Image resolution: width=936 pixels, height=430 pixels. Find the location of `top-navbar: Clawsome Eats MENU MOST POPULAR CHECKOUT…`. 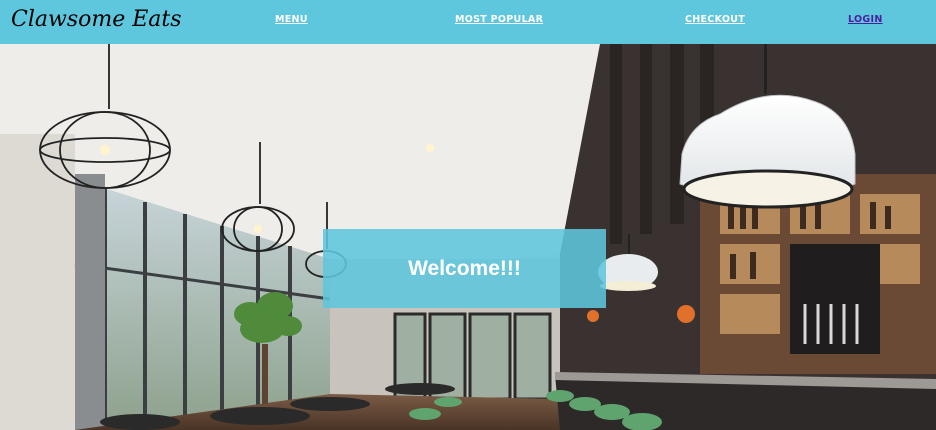

top-navbar: Clawsome Eats MENU MOST POPULAR CHECKOUT… is located at coordinates (468, 22).